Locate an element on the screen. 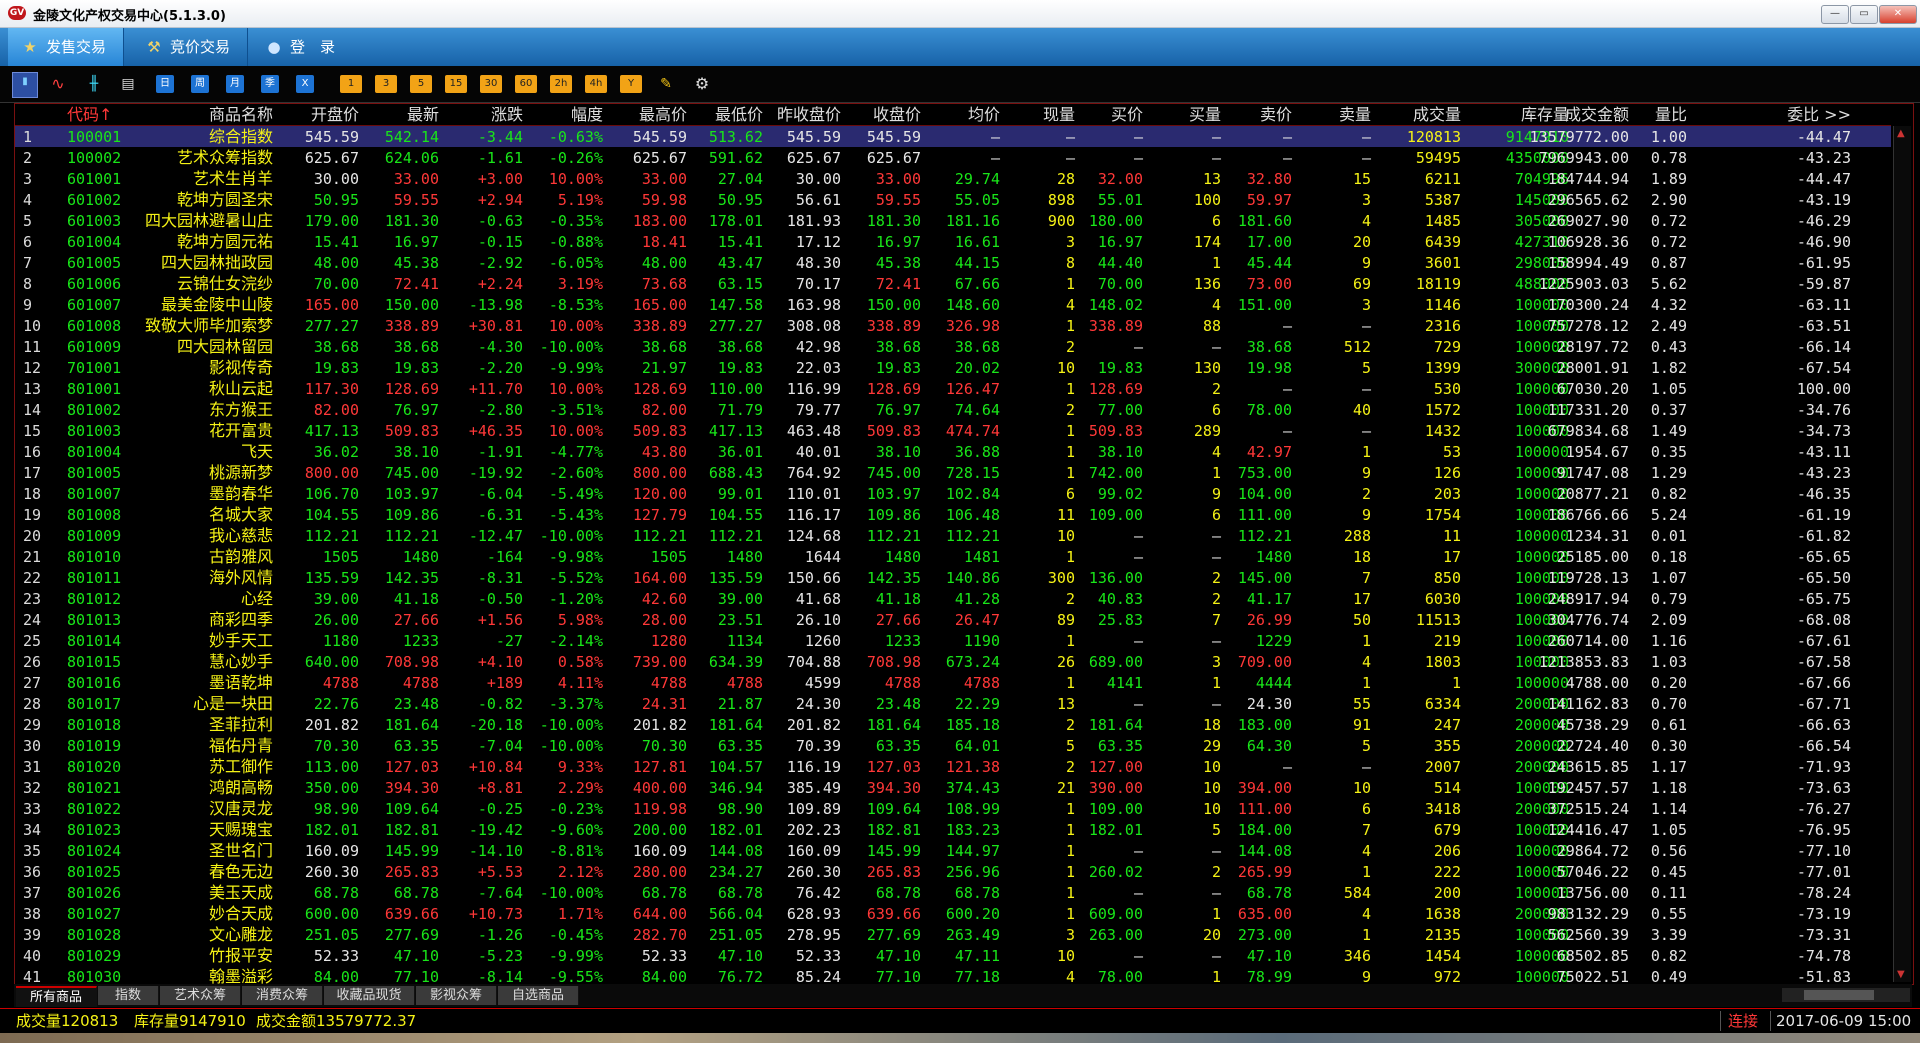 The width and height of the screenshot is (1920, 1043). period-quarter-button: 季 is located at coordinates (270, 84).